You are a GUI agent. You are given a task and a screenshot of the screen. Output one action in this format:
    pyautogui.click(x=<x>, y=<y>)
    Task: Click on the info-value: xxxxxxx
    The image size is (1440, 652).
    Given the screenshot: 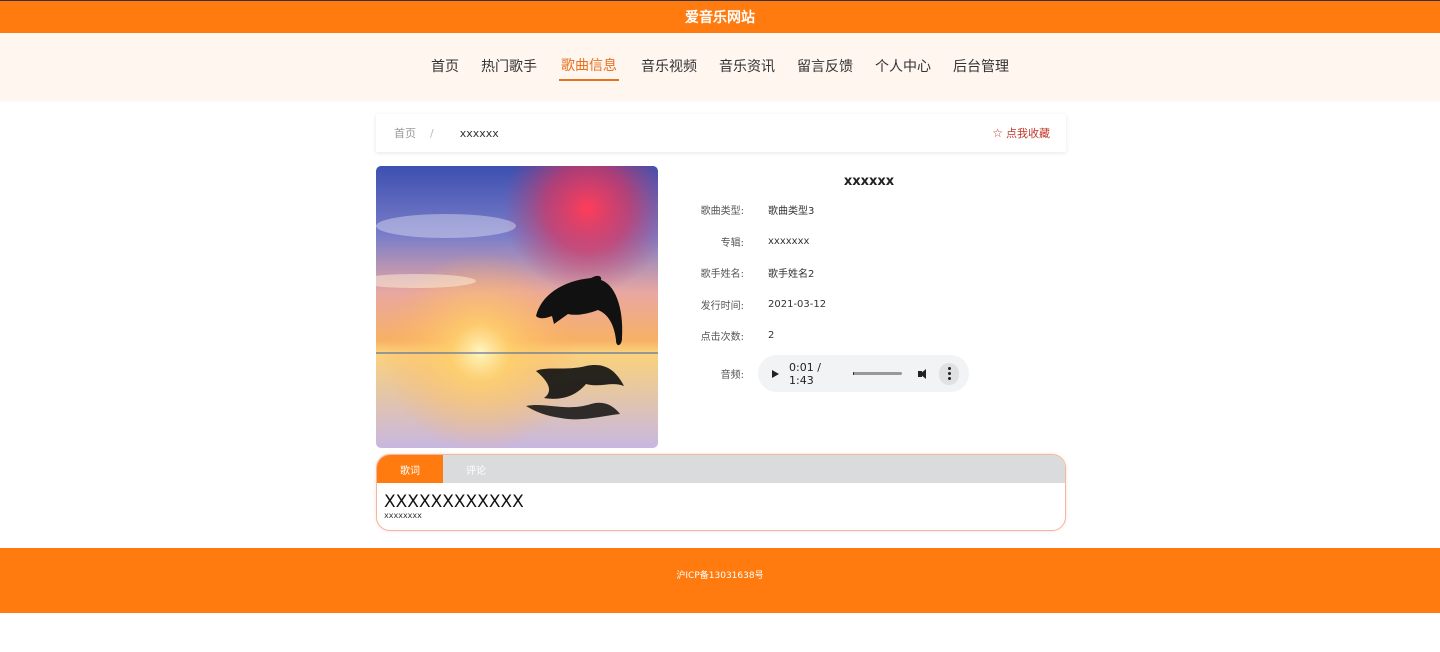 What is the action you would take?
    pyautogui.click(x=789, y=241)
    